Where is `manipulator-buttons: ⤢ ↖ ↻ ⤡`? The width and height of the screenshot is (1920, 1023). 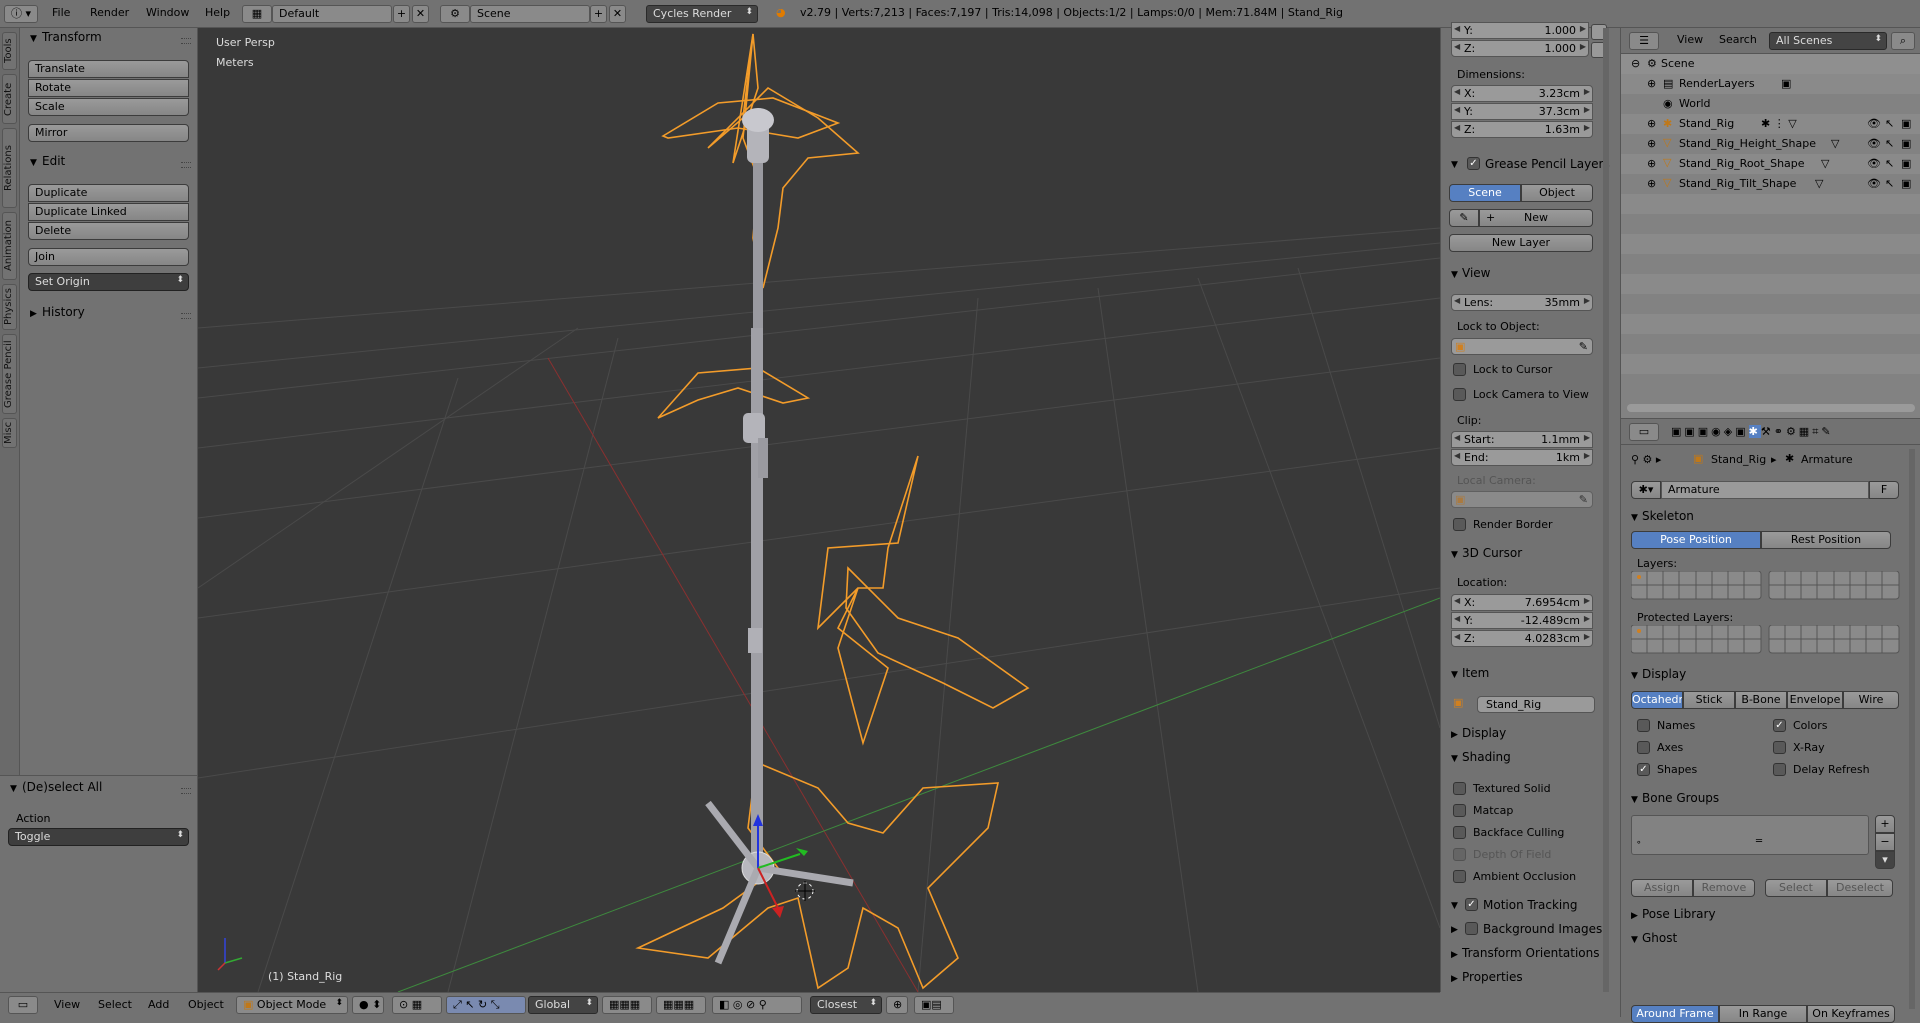
manipulator-buttons: ⤢ ↖ ↻ ⤡ is located at coordinates (486, 1005).